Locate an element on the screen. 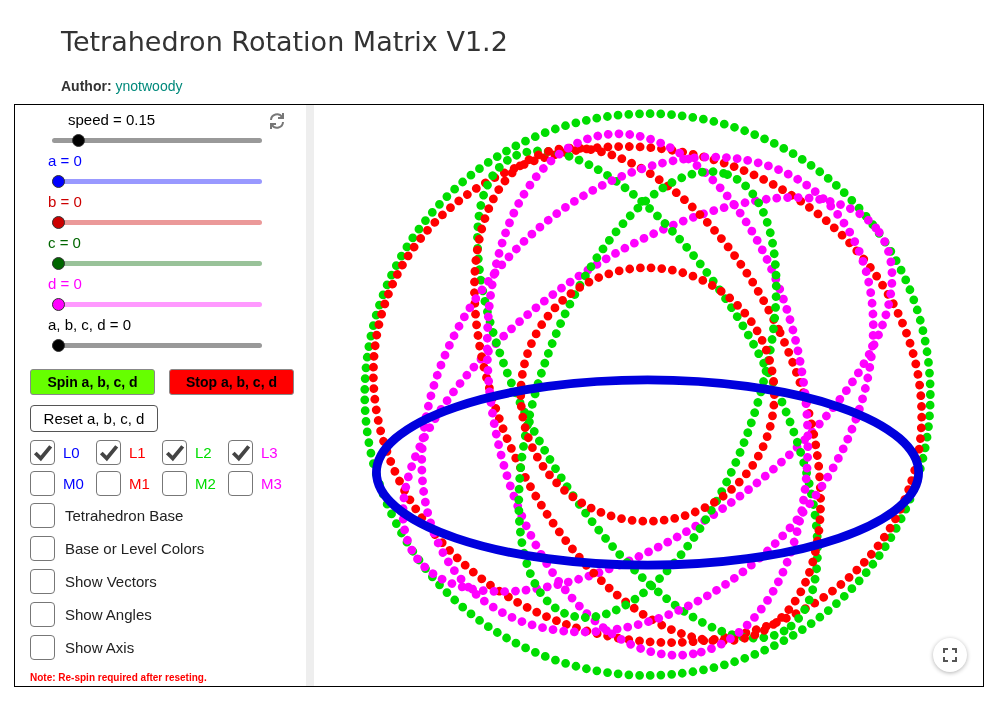  author-label: Author: is located at coordinates (86, 86).